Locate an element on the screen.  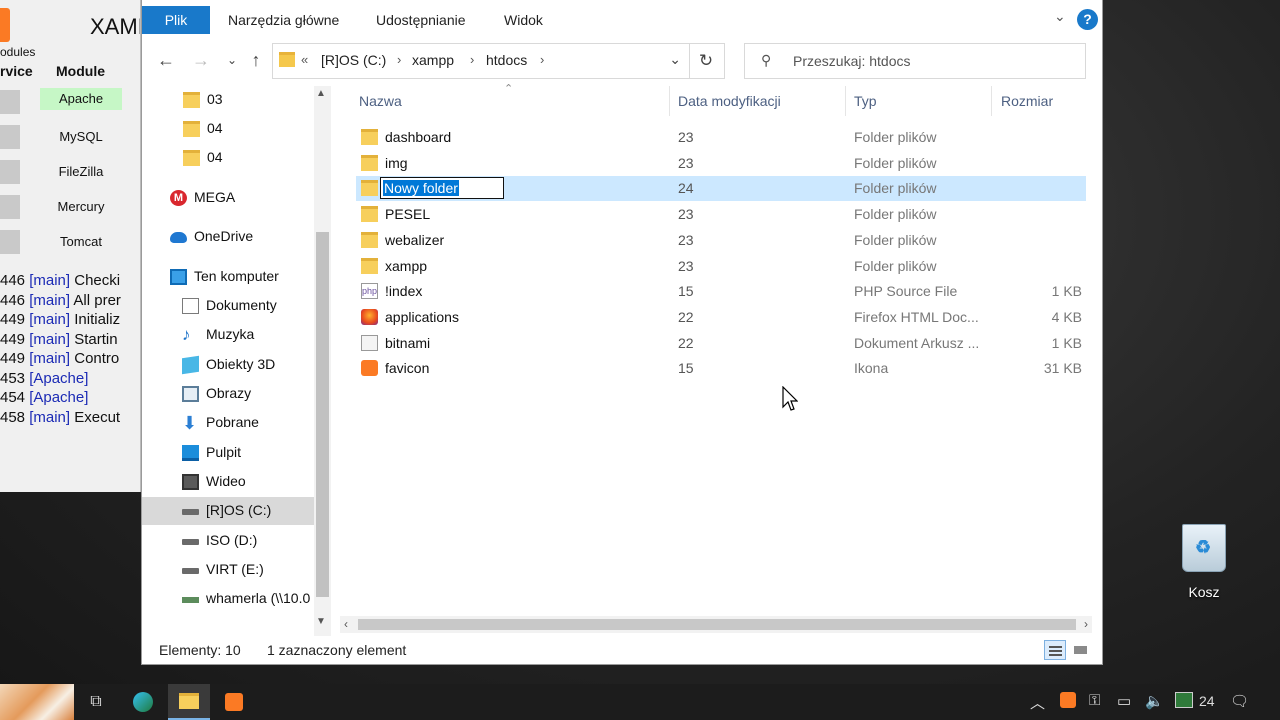
details-view-icon is located at coordinates (1055, 650).